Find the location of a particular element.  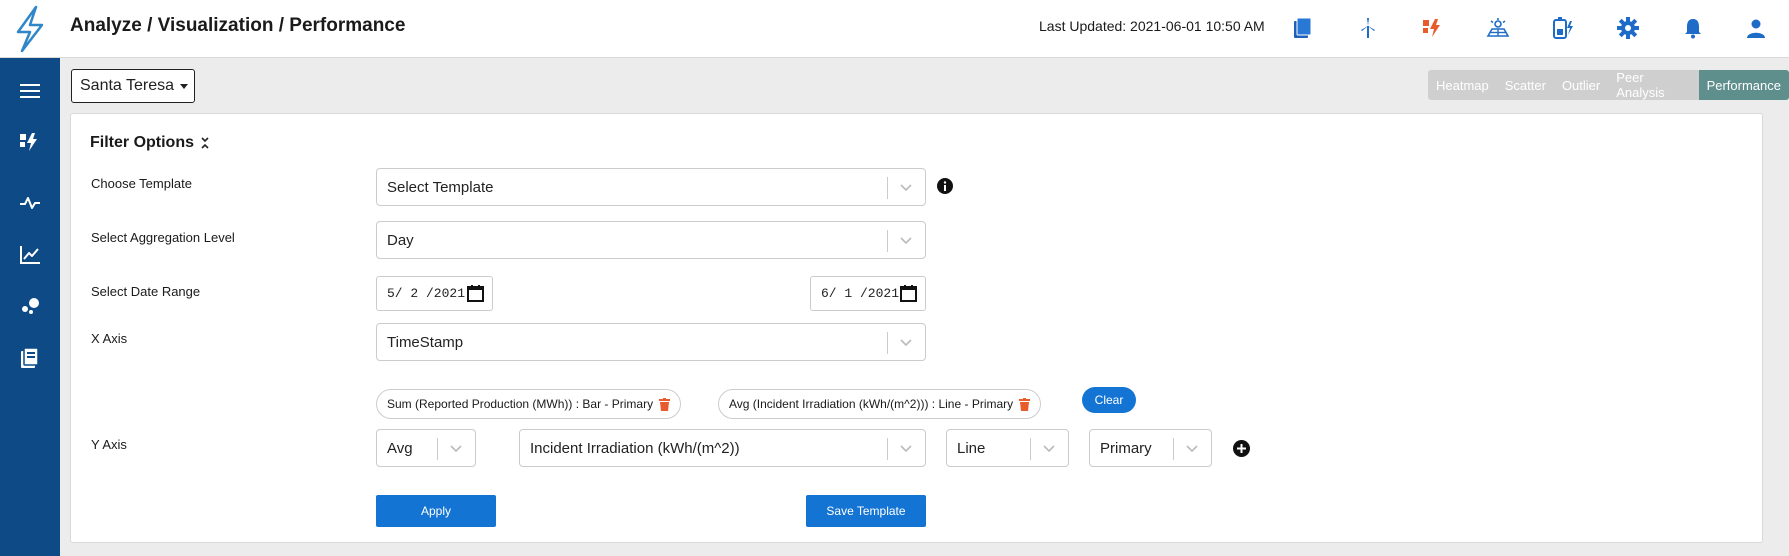

battery-icon is located at coordinates (1563, 28).